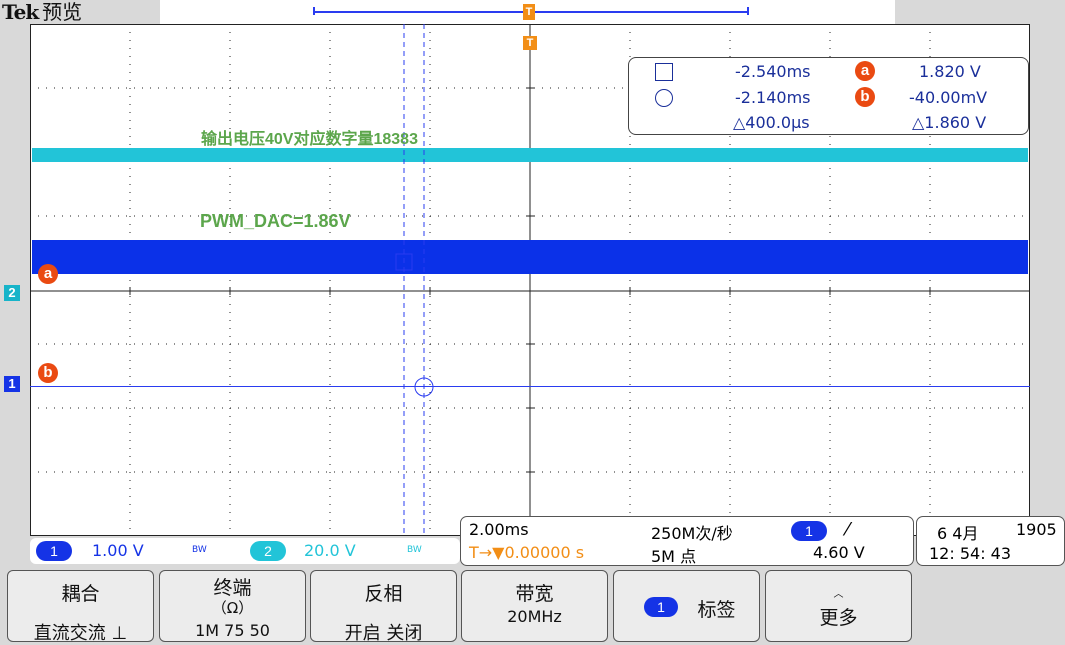  I want to click on annotation-output-voltage: 输出电压40V对应数字量18383, so click(309, 139).